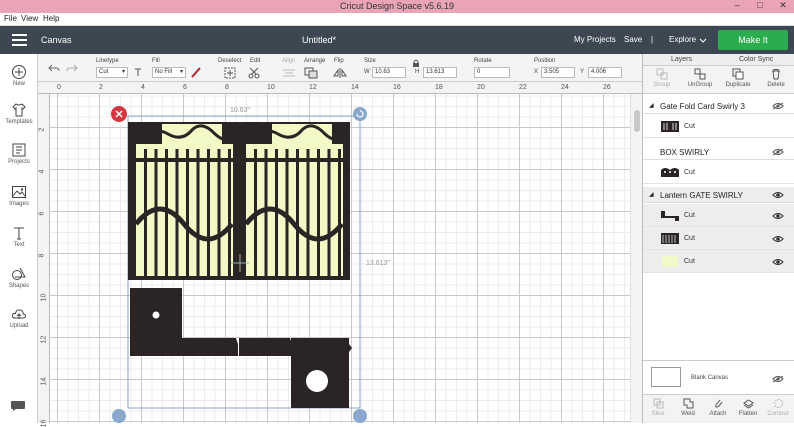 Image resolution: width=794 pixels, height=427 pixels. I want to click on blank-canvas-row: Blank Canvas, so click(718, 377).